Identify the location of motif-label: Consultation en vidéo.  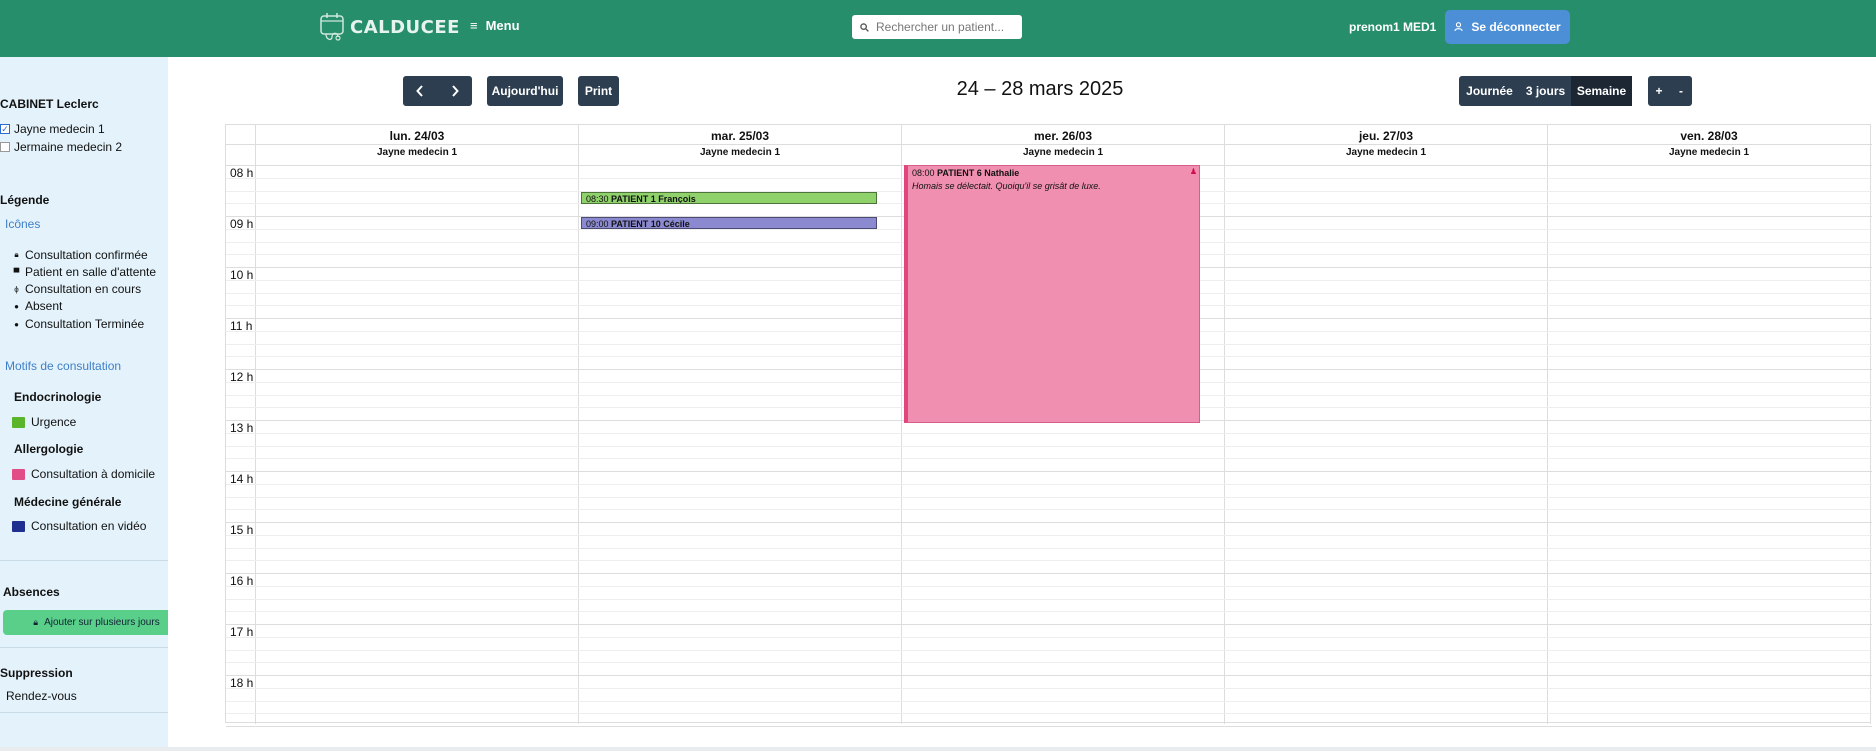
(89, 526).